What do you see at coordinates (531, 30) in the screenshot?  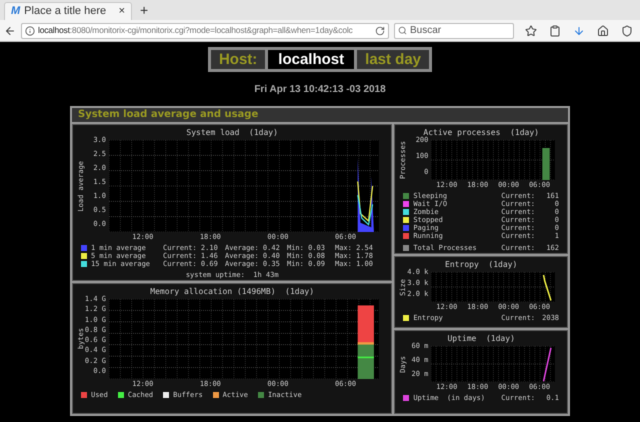 I see `bookmark-star-icon` at bounding box center [531, 30].